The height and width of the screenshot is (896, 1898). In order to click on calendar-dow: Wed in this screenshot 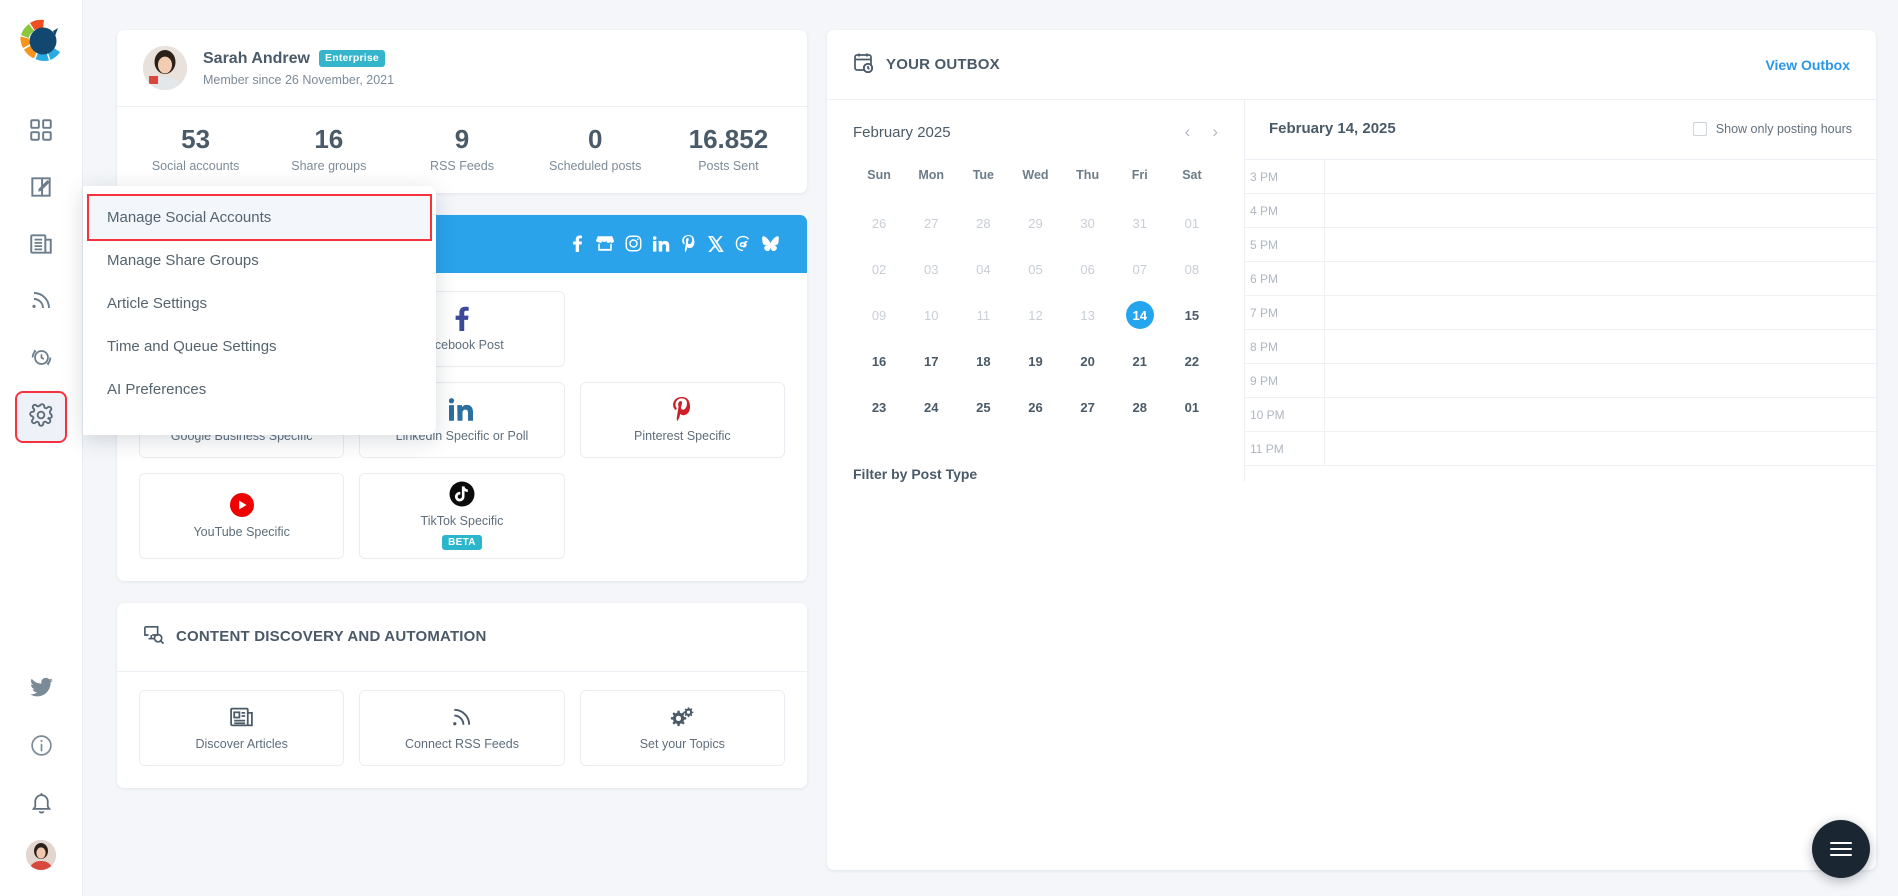, I will do `click(1035, 175)`.